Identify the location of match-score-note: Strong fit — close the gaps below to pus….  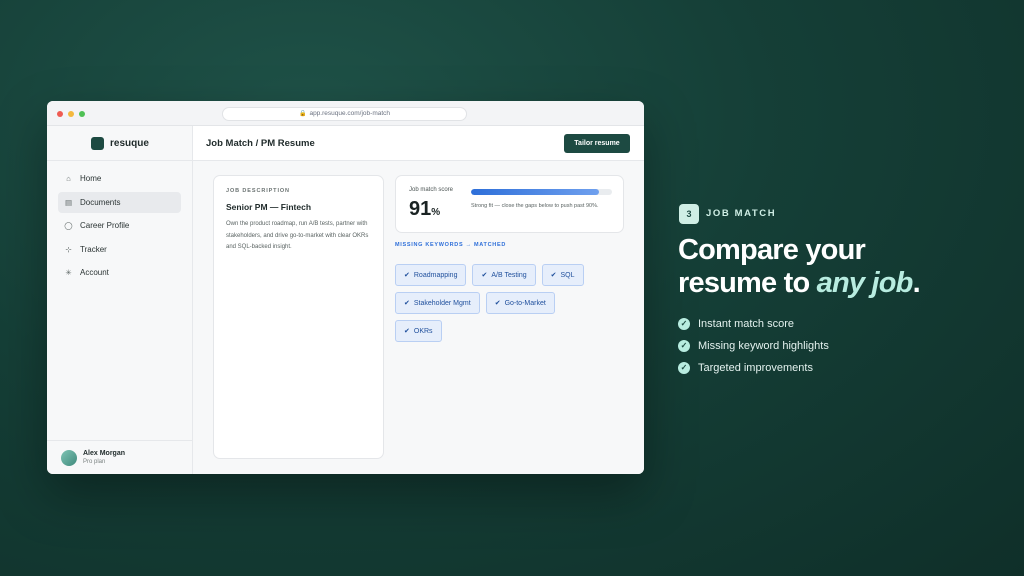
(535, 206).